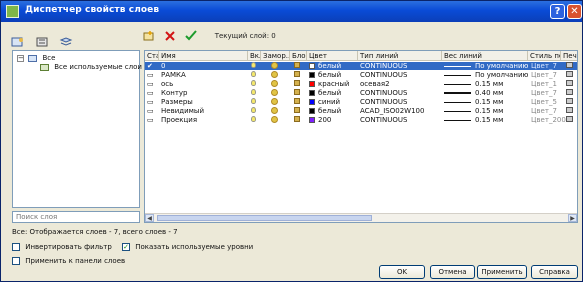 This screenshot has height=282, width=583. I want to click on horizontal-scrollbar: ◀ ▶, so click(361, 217).